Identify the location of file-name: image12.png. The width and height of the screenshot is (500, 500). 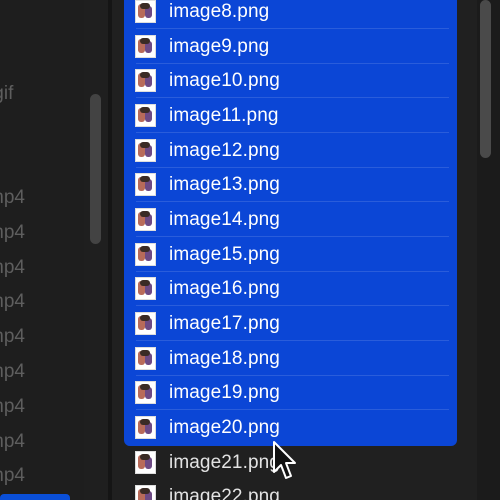
(224, 150).